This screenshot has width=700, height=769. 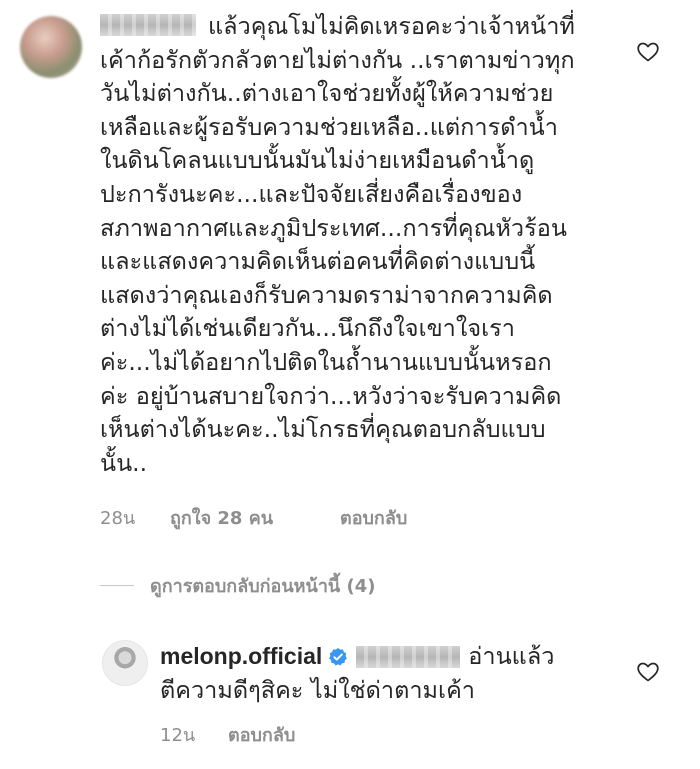 What do you see at coordinates (373, 517) in the screenshot?
I see `reply-button: ตอบกลับ` at bounding box center [373, 517].